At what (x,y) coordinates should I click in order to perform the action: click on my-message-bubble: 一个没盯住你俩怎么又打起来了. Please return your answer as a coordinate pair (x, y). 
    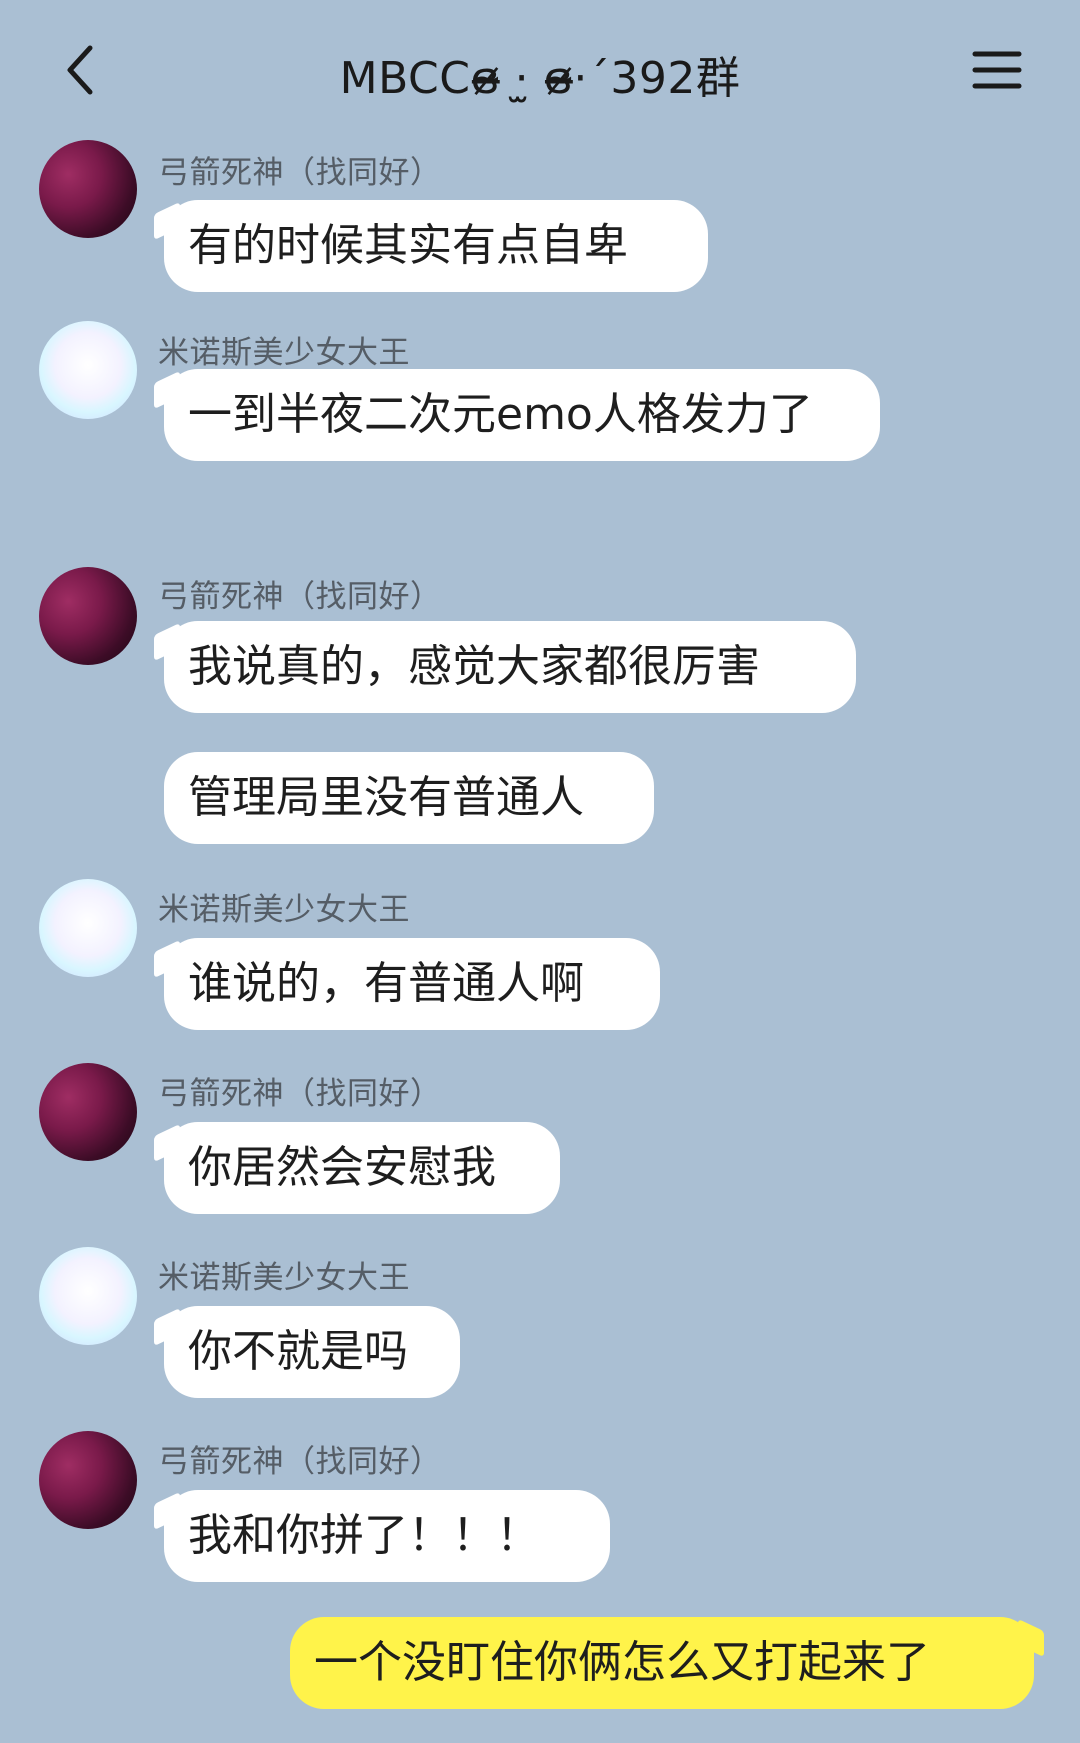
    Looking at the image, I should click on (662, 1663).